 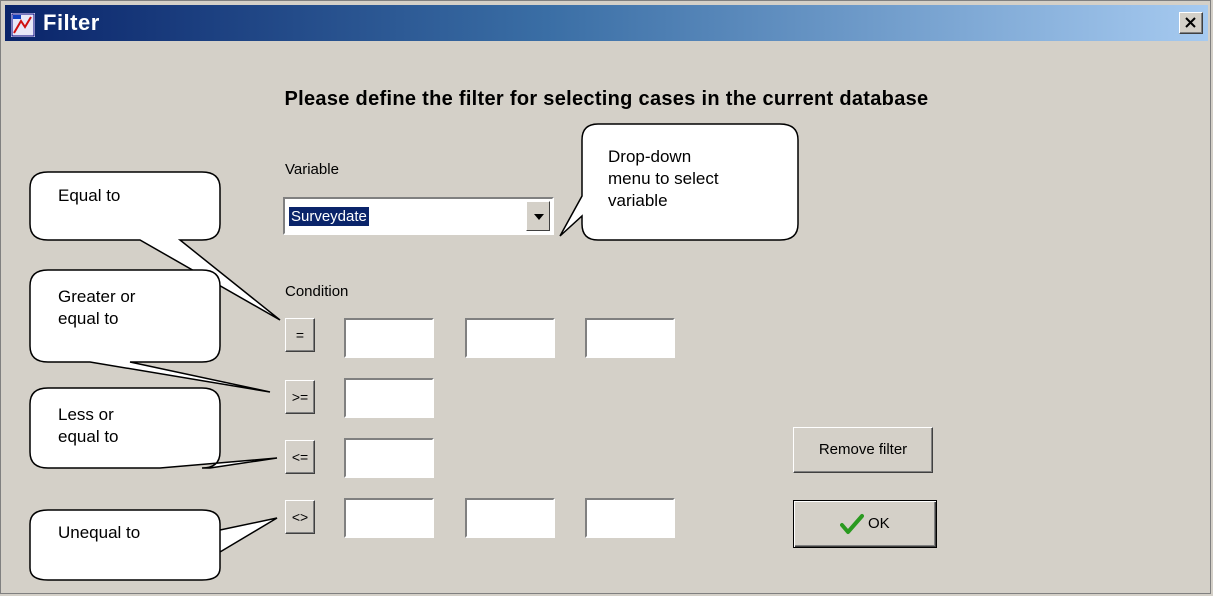 I want to click on callout-unequal-text: Unequal to, so click(x=99, y=532).